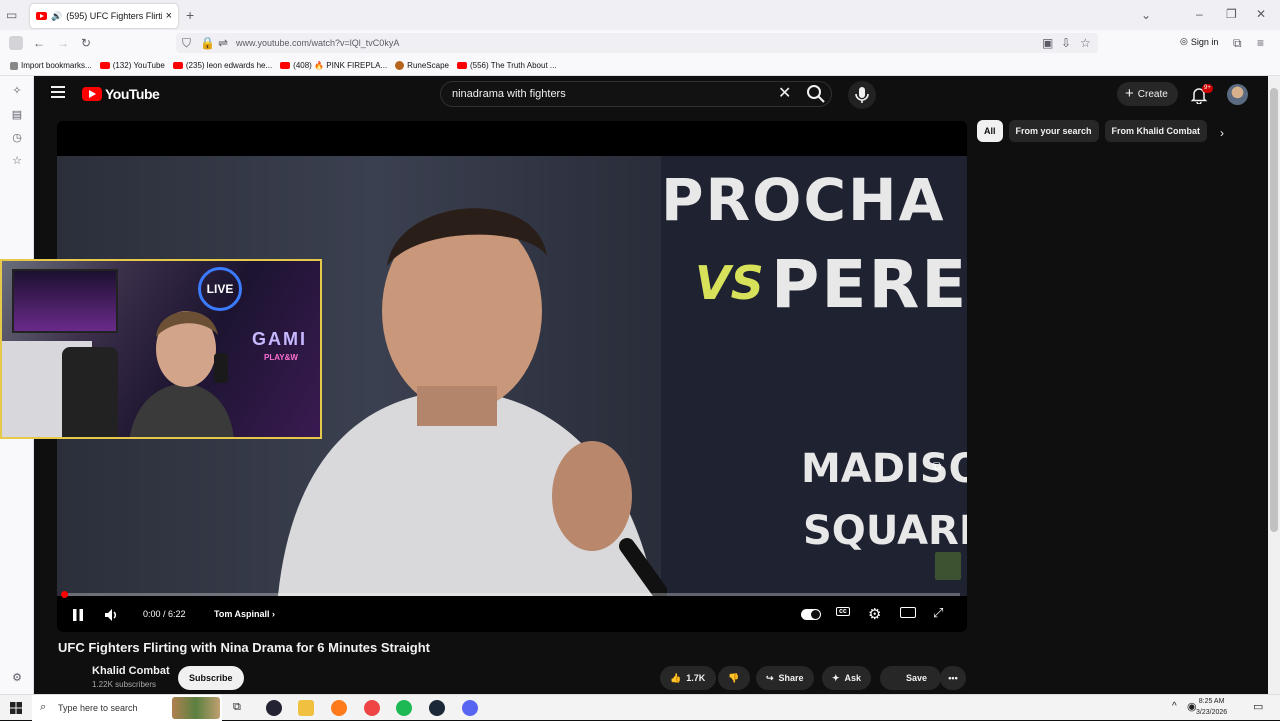 This screenshot has width=1280, height=721. What do you see at coordinates (791, 678) in the screenshot?
I see `share-label: Share` at bounding box center [791, 678].